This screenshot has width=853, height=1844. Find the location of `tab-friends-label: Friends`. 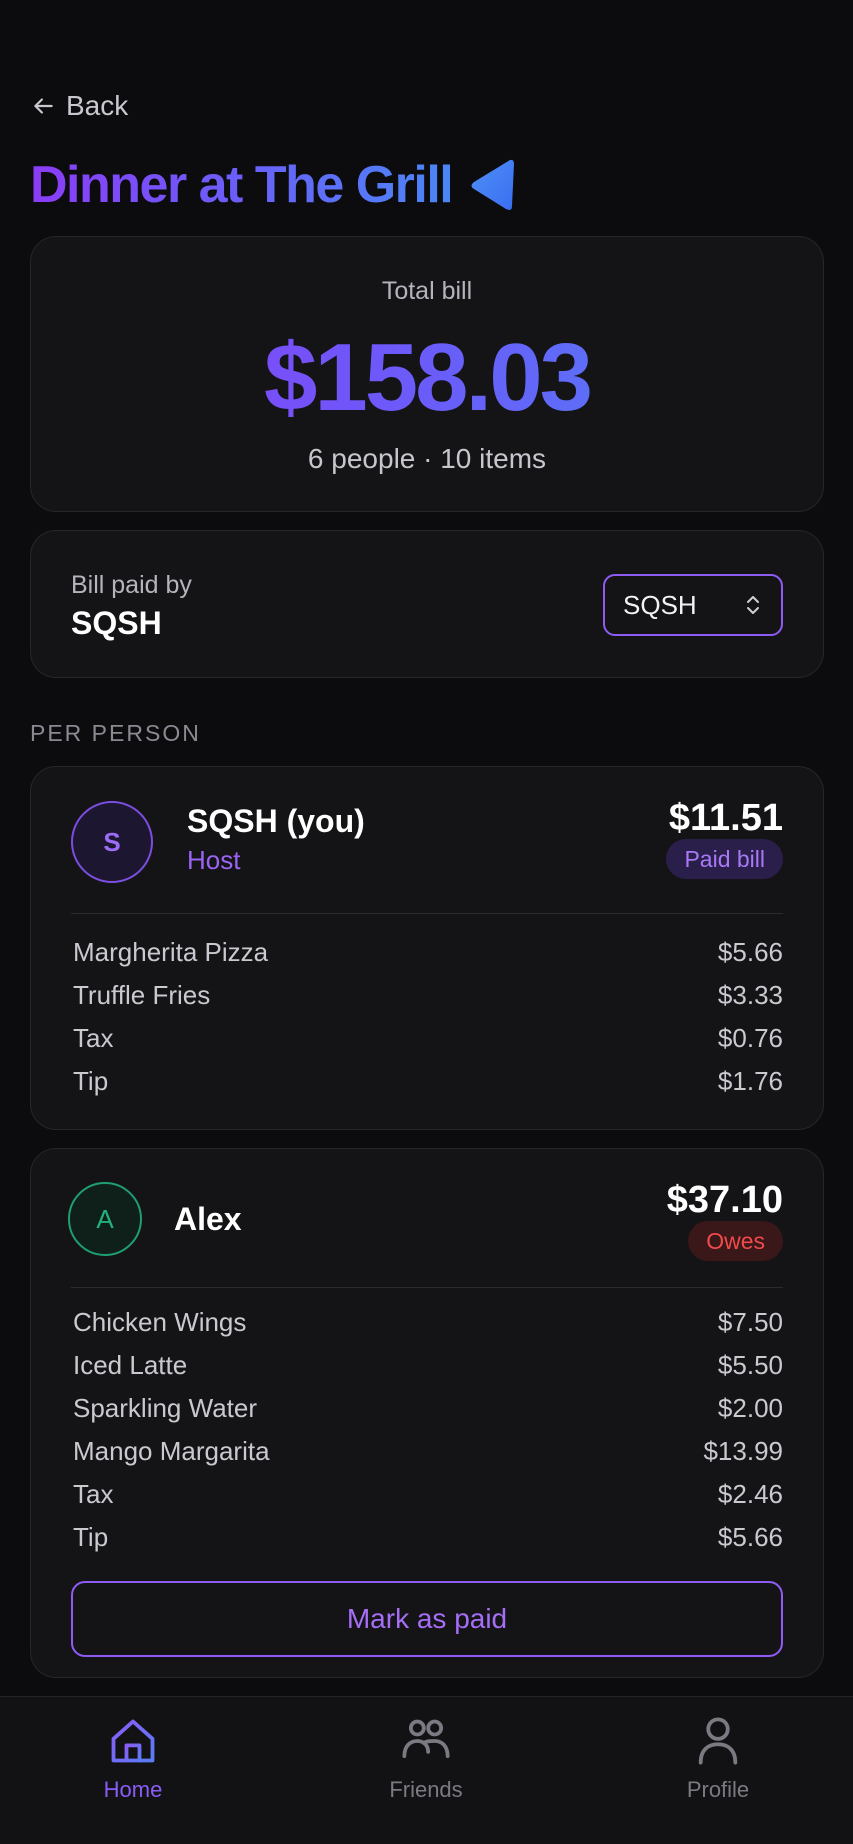

tab-friends-label: Friends is located at coordinates (426, 1789).